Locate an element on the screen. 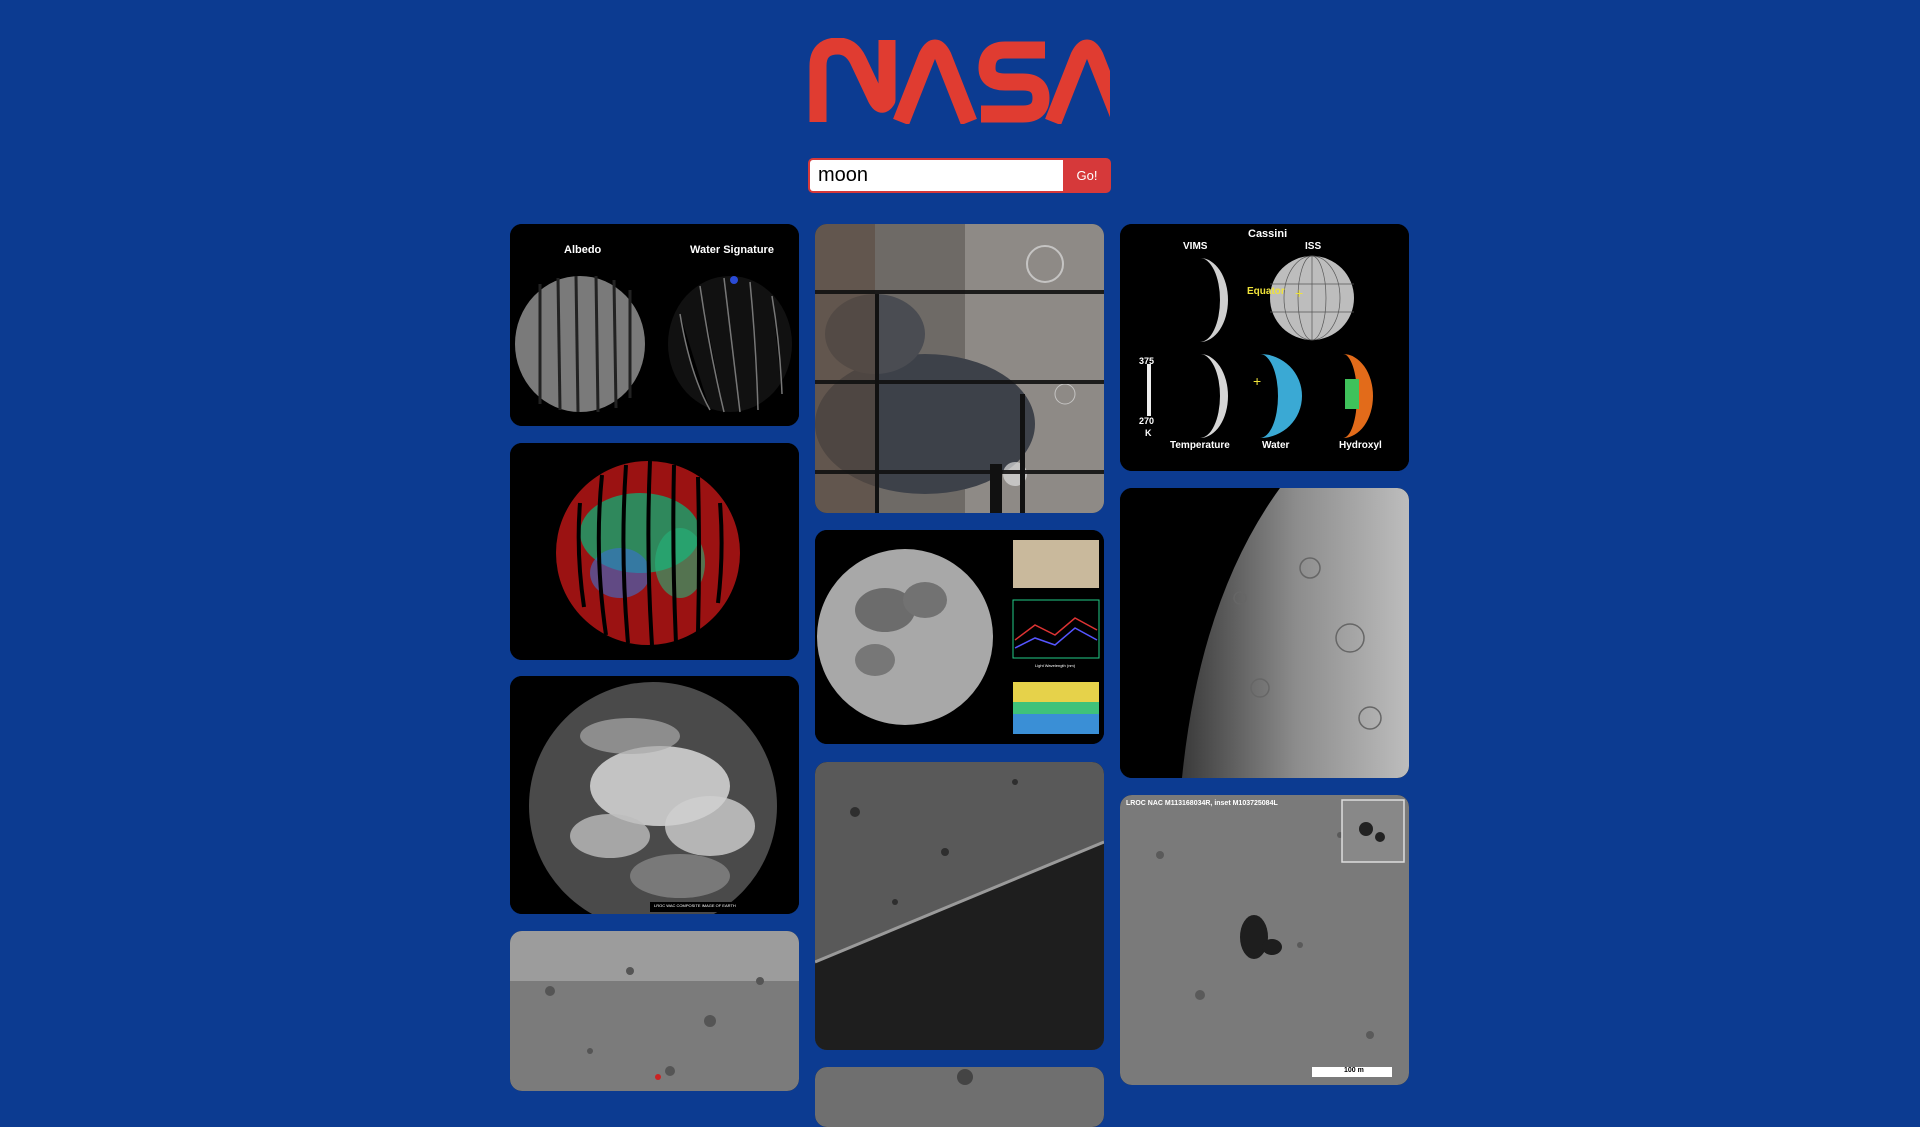 The image size is (1920, 1127). color-globe-image is located at coordinates (654, 551).